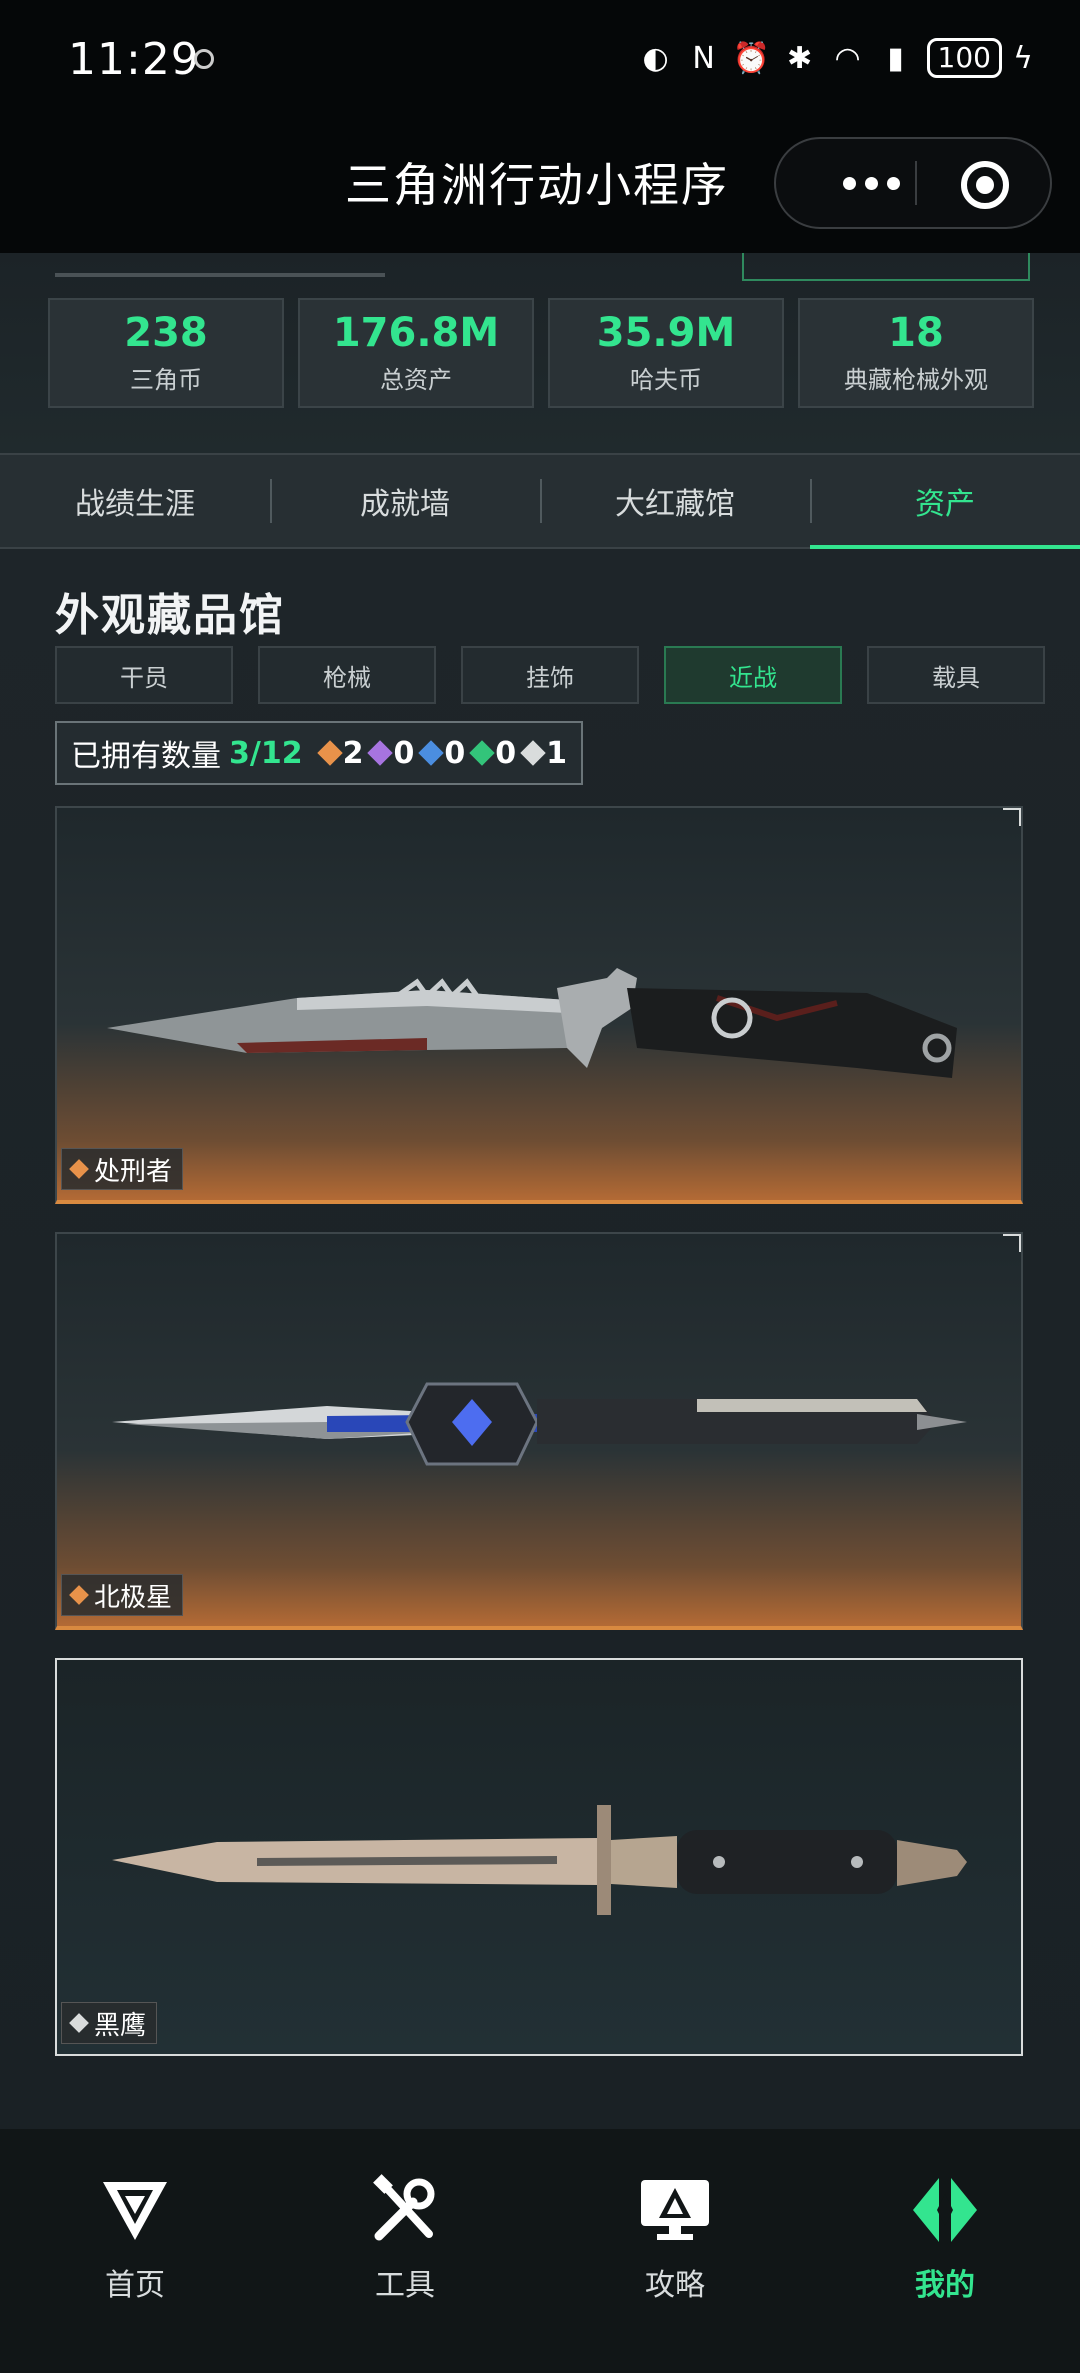  I want to click on stat-label: 典藏枪械外观, so click(916, 380).